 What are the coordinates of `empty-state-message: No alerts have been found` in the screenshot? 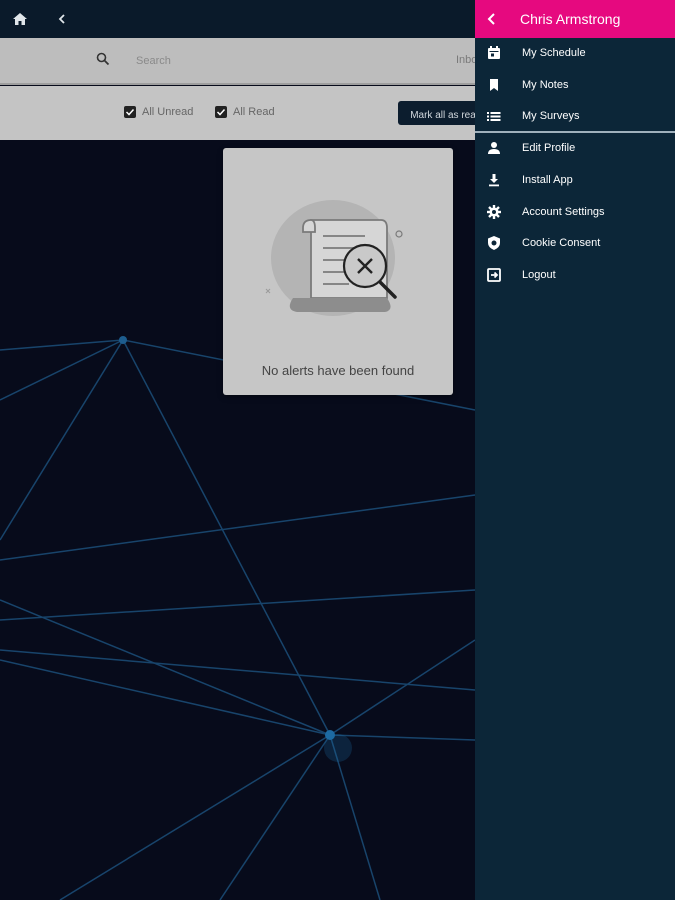 It's located at (338, 370).